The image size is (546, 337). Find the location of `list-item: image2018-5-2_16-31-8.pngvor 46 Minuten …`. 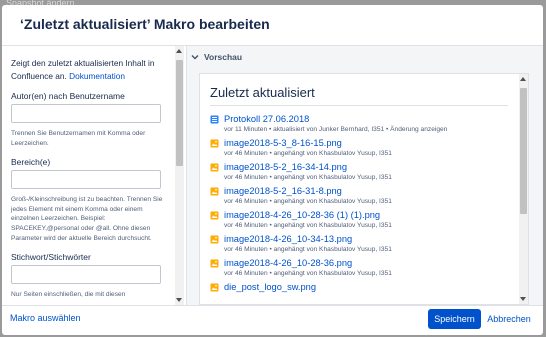

list-item: image2018-5-2_16-31-8.pngvor 46 Minuten … is located at coordinates (359, 195).